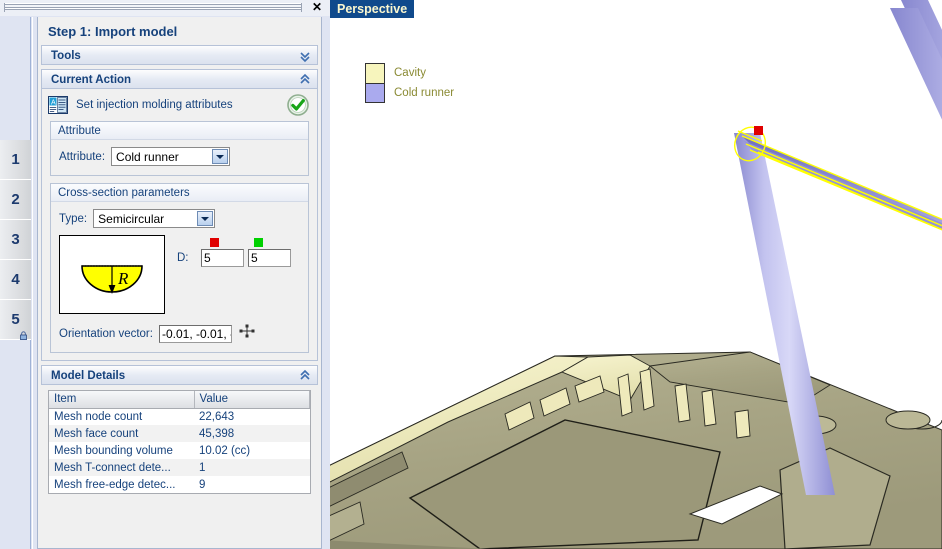  I want to click on table-row: Mesh bounding volume 10.02 (cc), so click(179, 450).